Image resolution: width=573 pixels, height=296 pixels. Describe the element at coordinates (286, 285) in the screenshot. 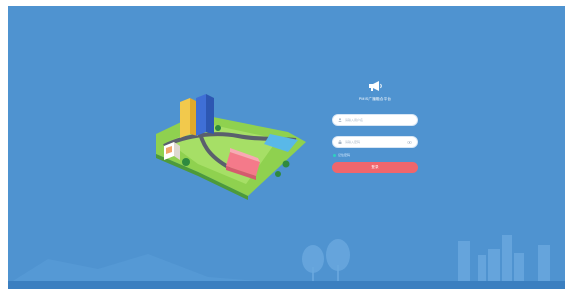

I see `bottom-strip` at that location.